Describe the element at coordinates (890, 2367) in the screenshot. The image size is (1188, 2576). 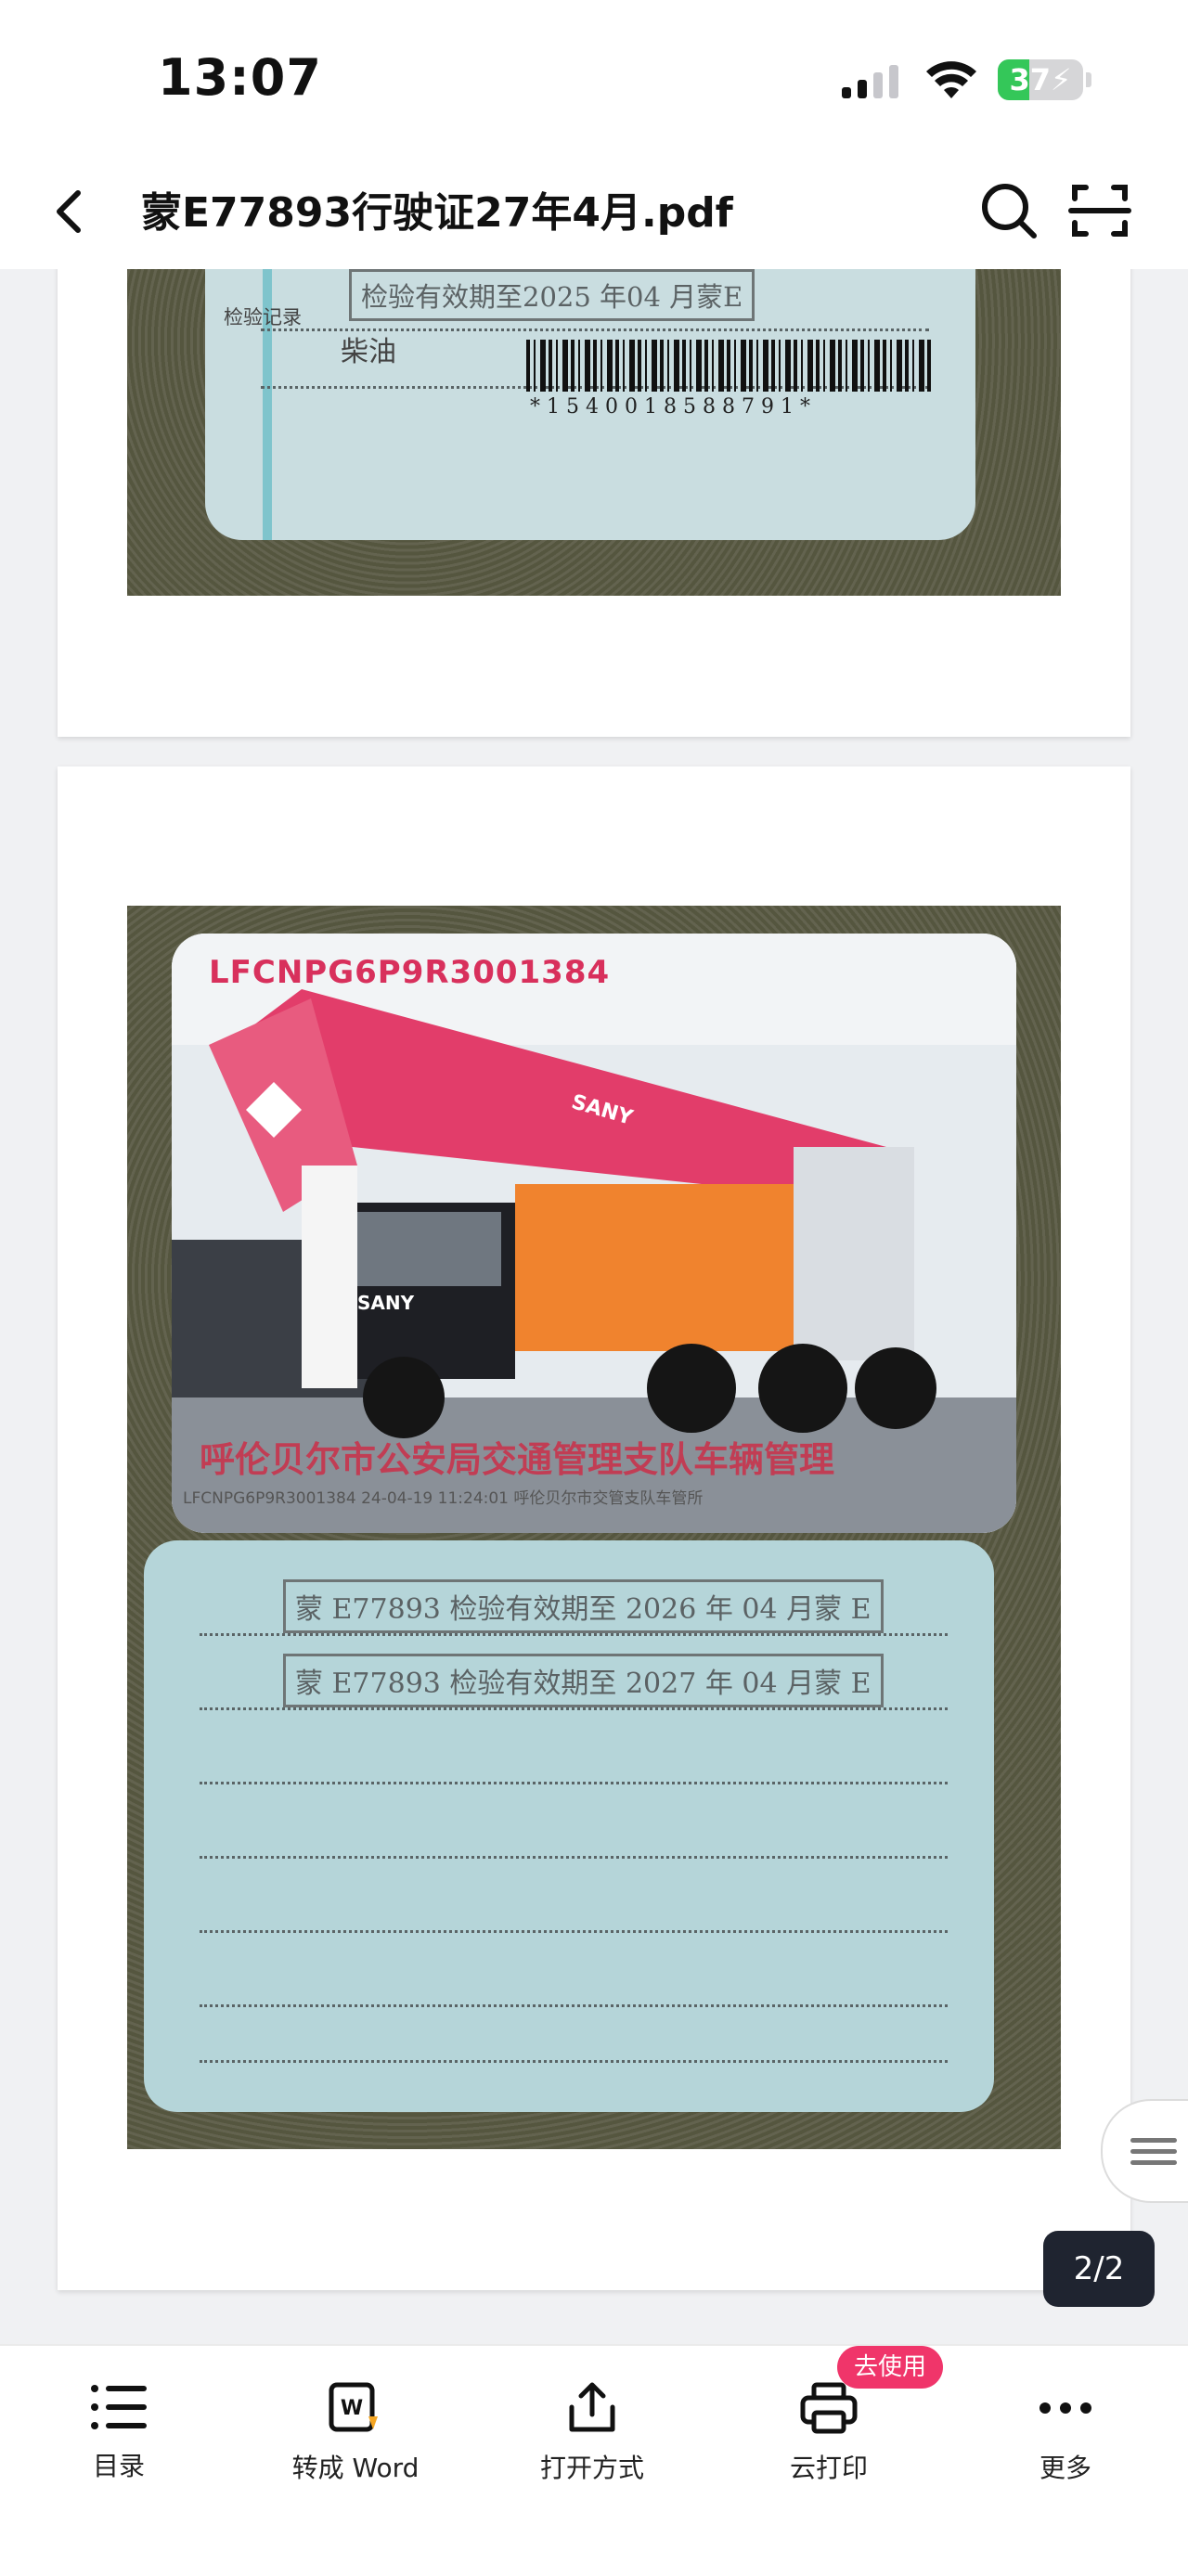
I see `cloud-print-promo-badge: 去使用` at that location.